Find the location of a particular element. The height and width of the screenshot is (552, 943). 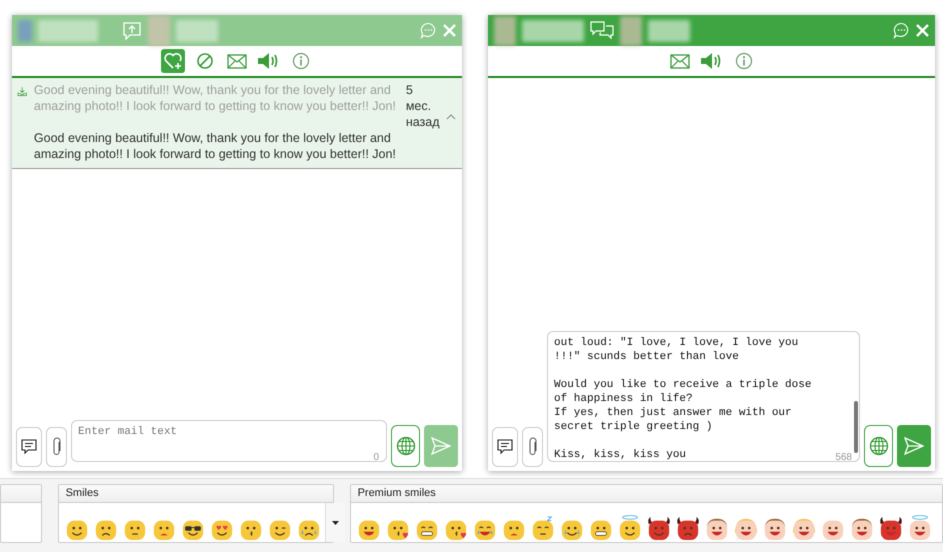

send-button is located at coordinates (914, 446).